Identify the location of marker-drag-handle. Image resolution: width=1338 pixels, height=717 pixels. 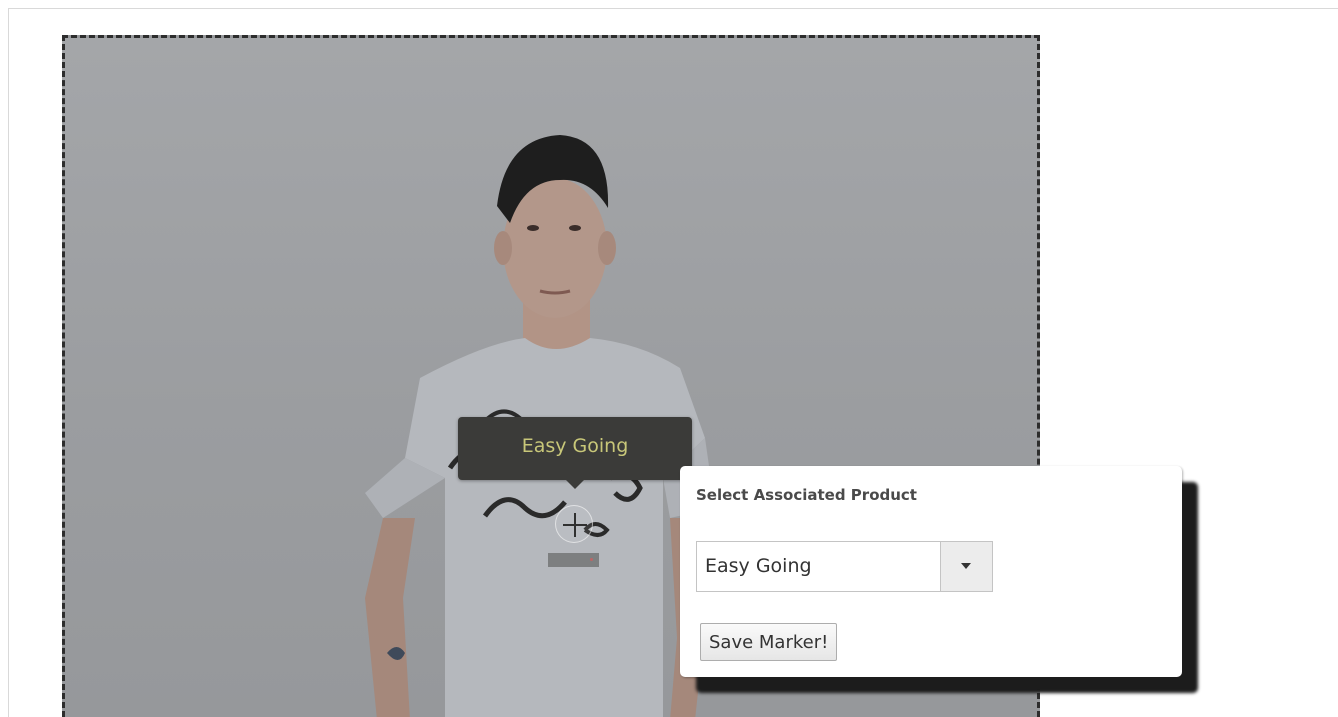
(573, 560).